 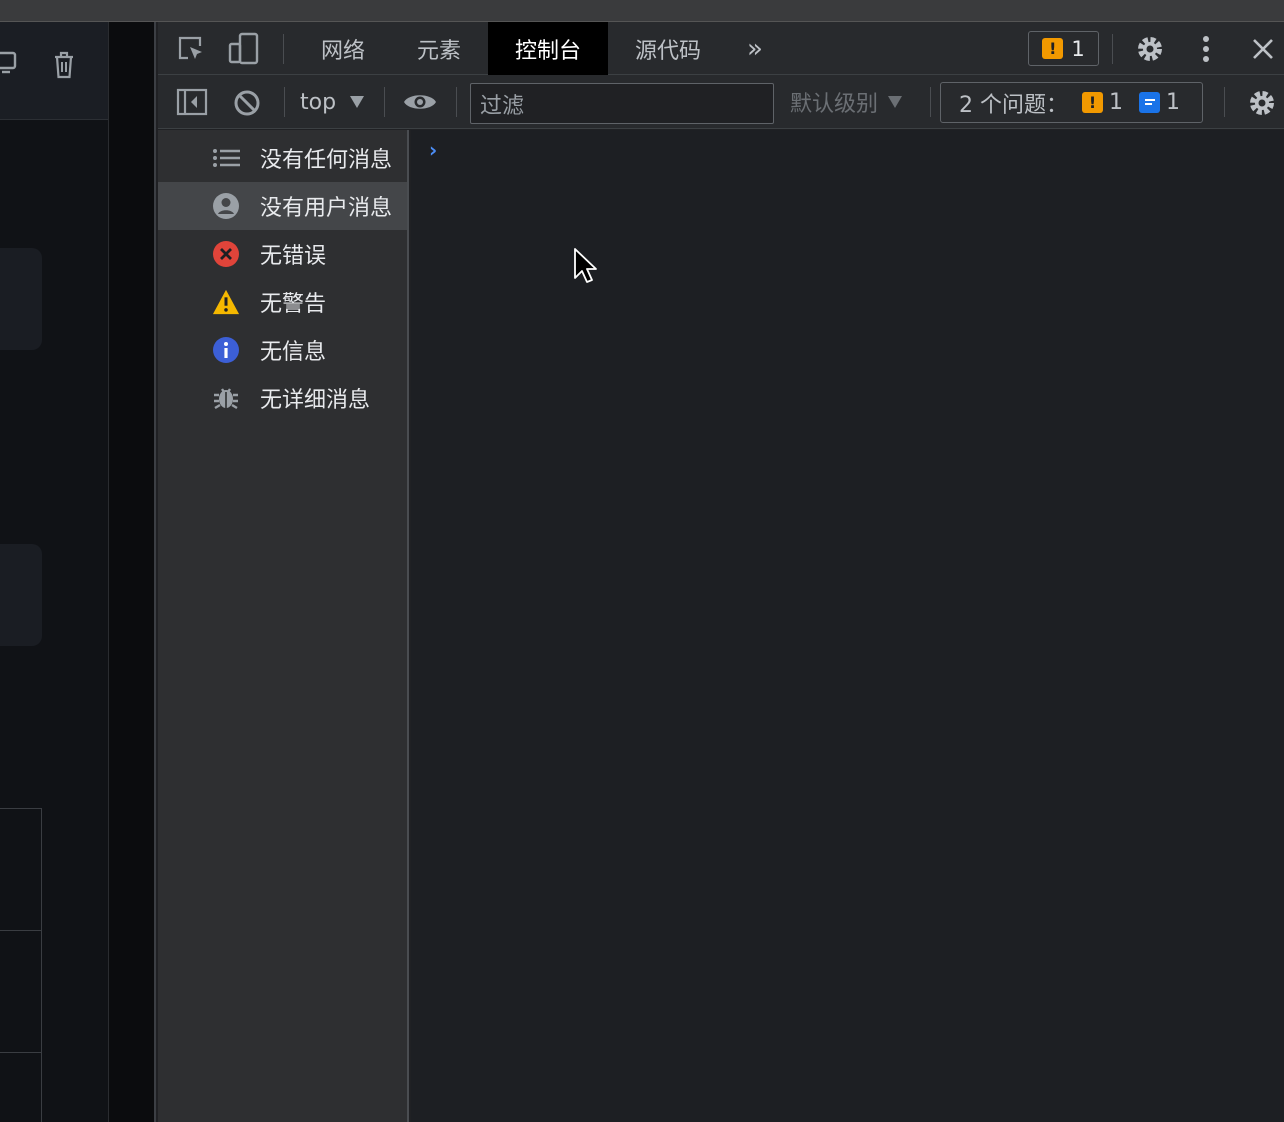 What do you see at coordinates (642, 11) in the screenshot?
I see `window-top-strip` at bounding box center [642, 11].